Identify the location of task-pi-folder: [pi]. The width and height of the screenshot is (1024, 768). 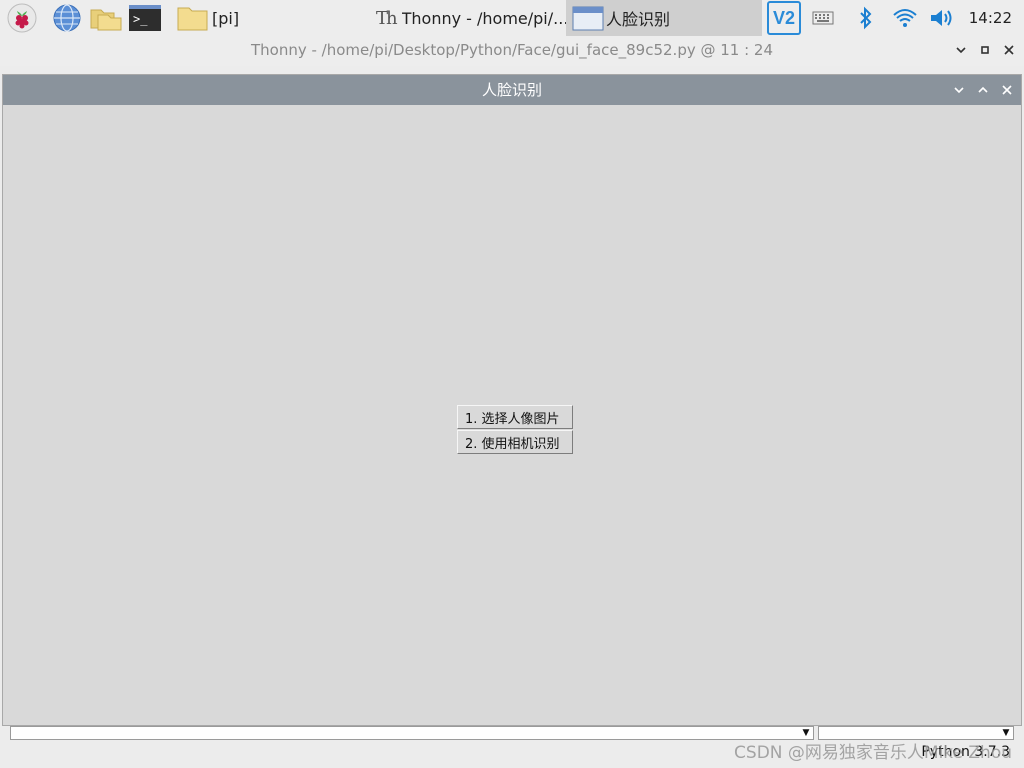
(268, 18).